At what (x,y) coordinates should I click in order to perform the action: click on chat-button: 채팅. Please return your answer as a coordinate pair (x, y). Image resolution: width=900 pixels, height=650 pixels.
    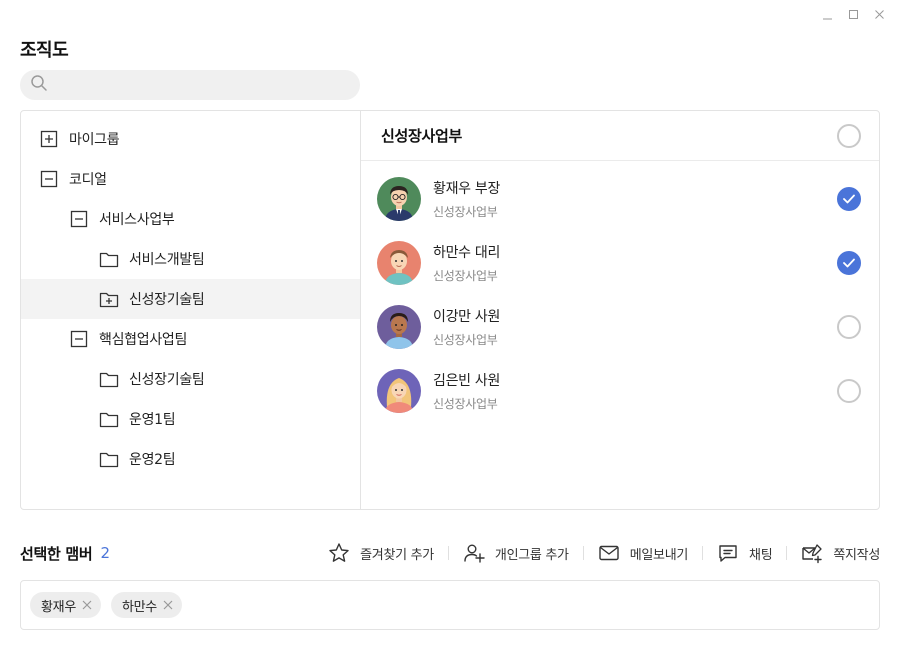
    Looking at the image, I should click on (745, 553).